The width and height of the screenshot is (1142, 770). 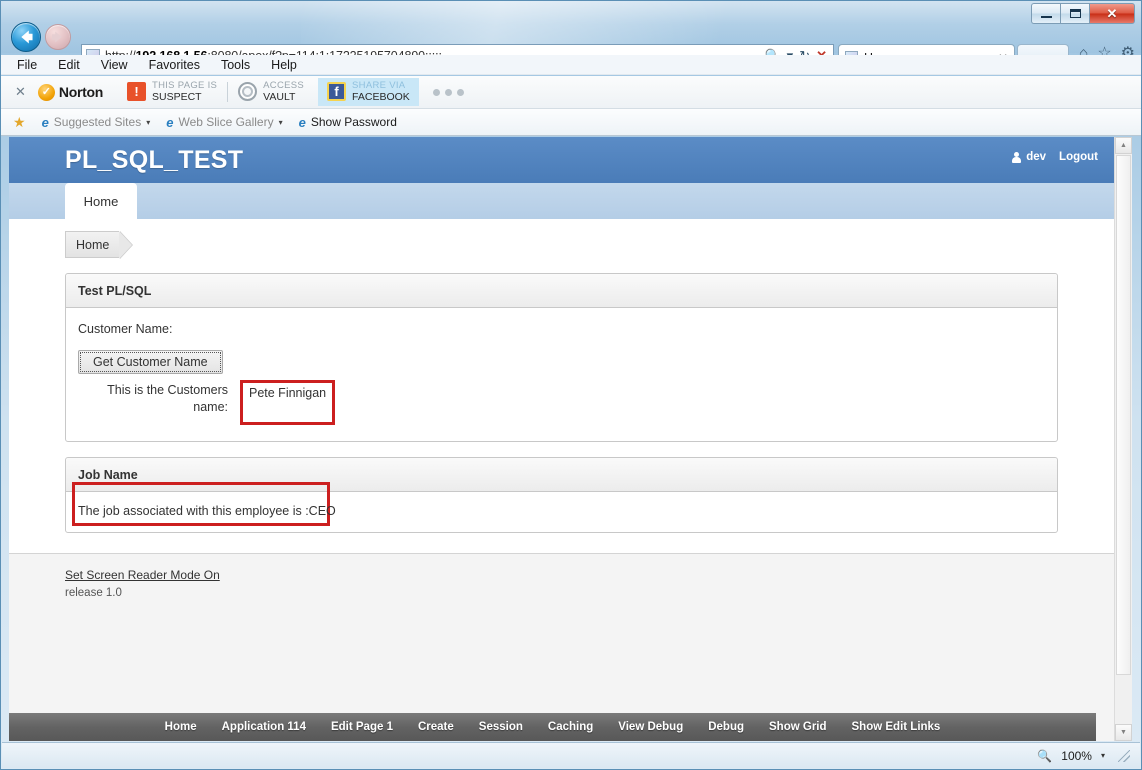 I want to click on favorite-label: Web Slice Gallery, so click(x=226, y=122).